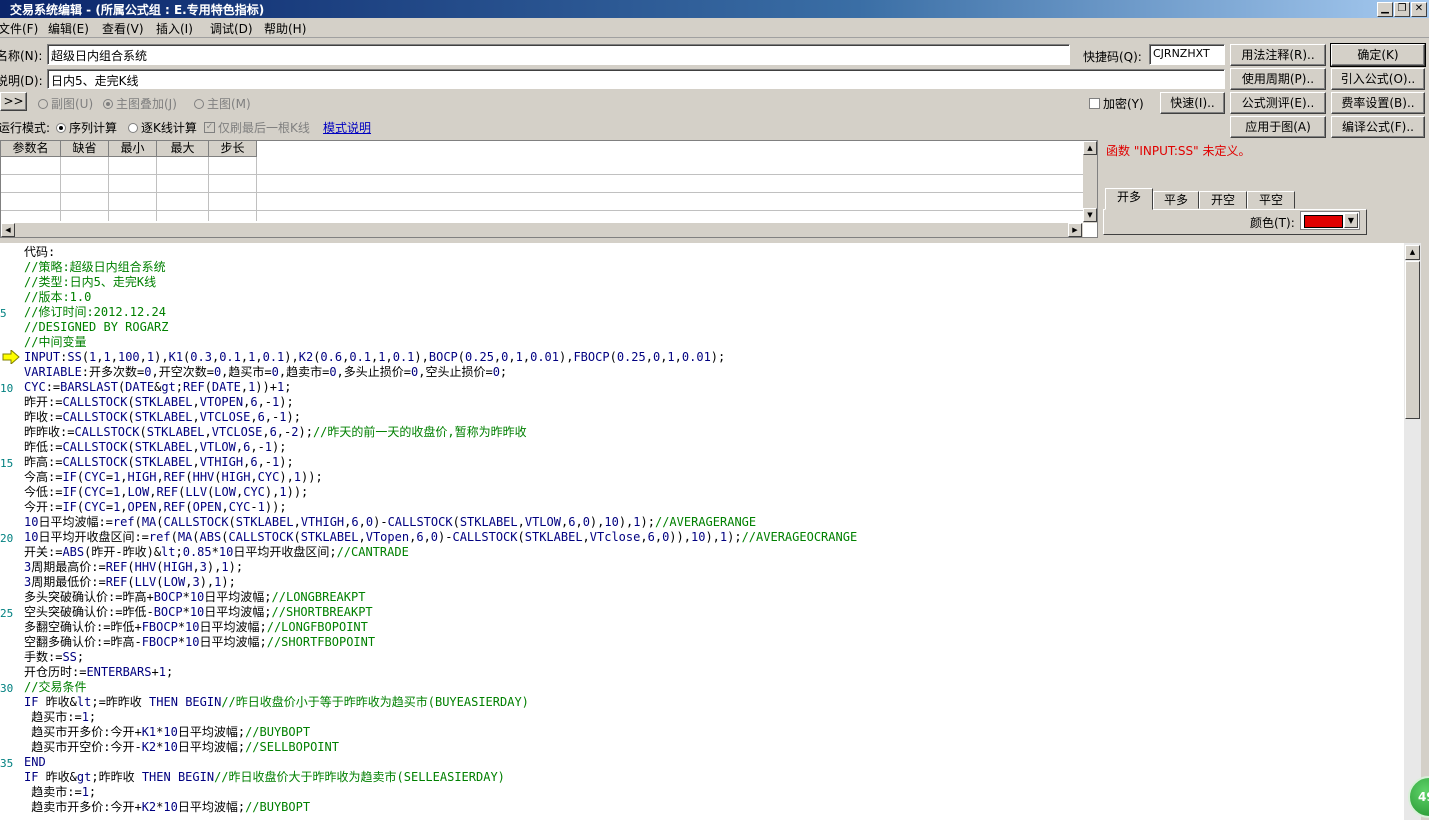 The height and width of the screenshot is (820, 1429). What do you see at coordinates (1378, 55) in the screenshot?
I see `ok-button: 确定(K)` at bounding box center [1378, 55].